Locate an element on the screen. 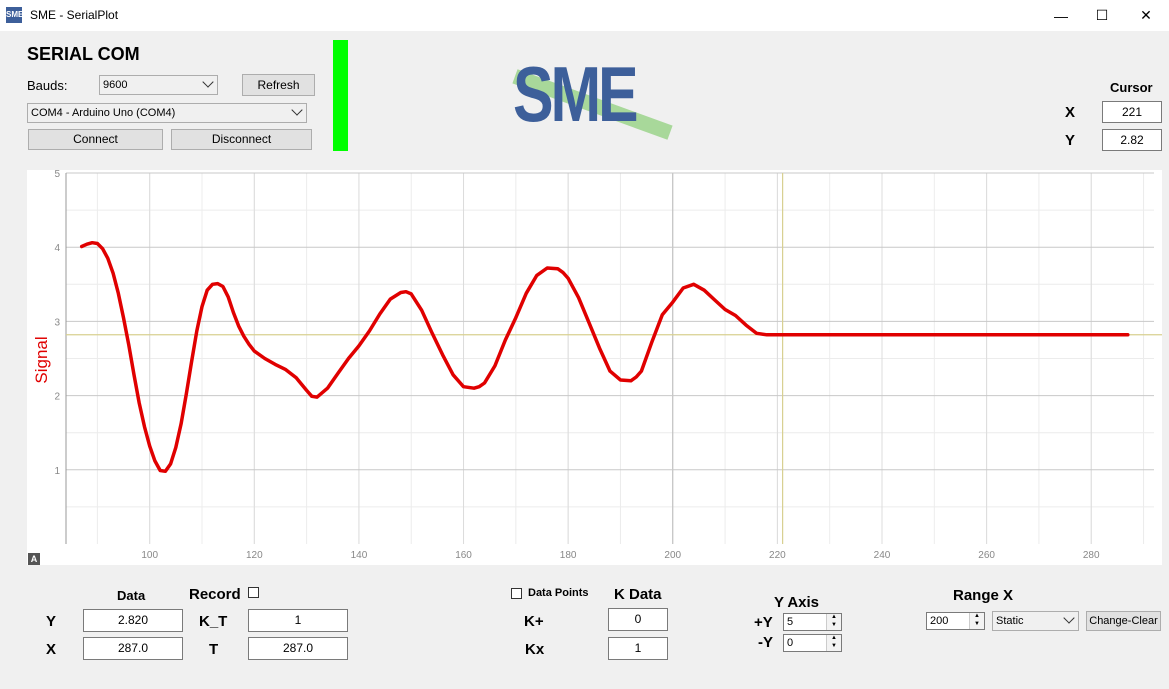 The image size is (1169, 689). maximize-icon: ☐ is located at coordinates (1102, 15).